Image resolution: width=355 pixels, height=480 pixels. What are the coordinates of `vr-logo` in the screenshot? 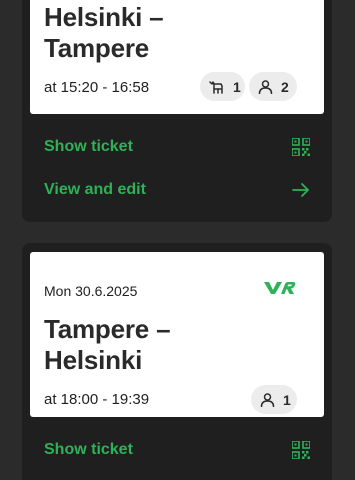 It's located at (280, 288).